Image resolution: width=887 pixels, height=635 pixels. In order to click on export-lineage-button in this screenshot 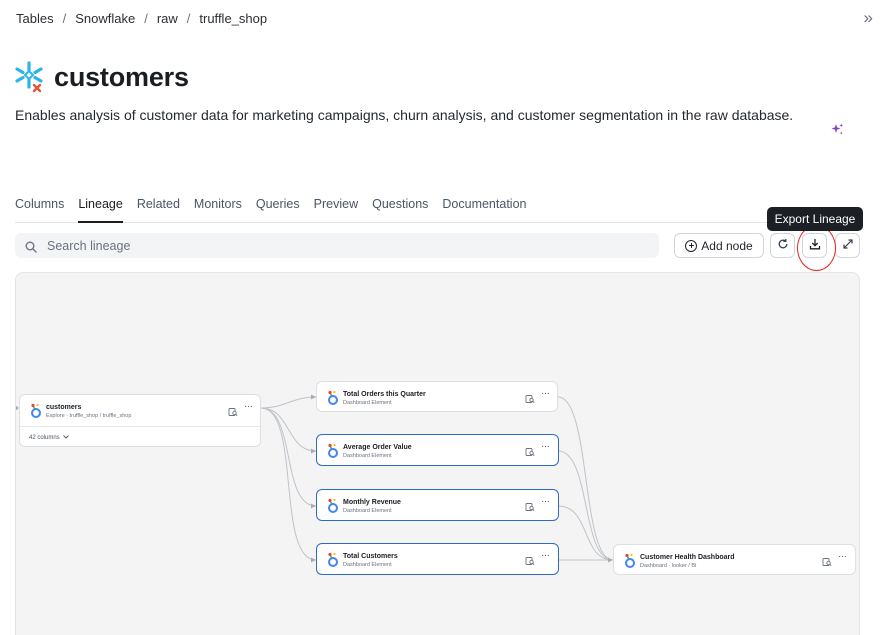, I will do `click(814, 245)`.